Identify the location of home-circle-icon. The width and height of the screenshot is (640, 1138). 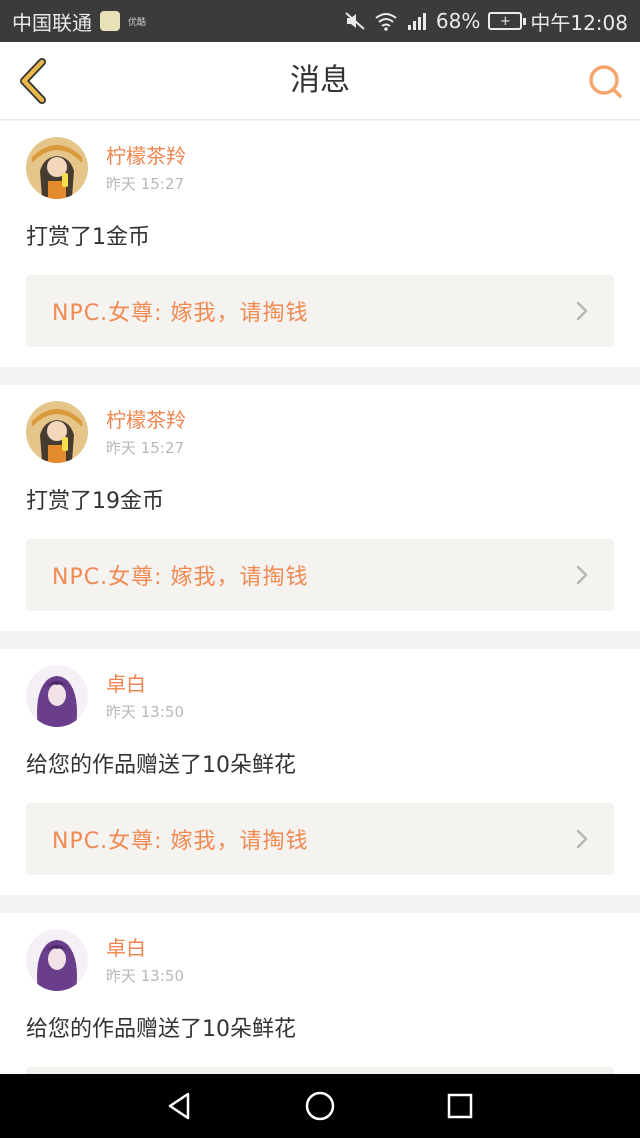
(320, 1106).